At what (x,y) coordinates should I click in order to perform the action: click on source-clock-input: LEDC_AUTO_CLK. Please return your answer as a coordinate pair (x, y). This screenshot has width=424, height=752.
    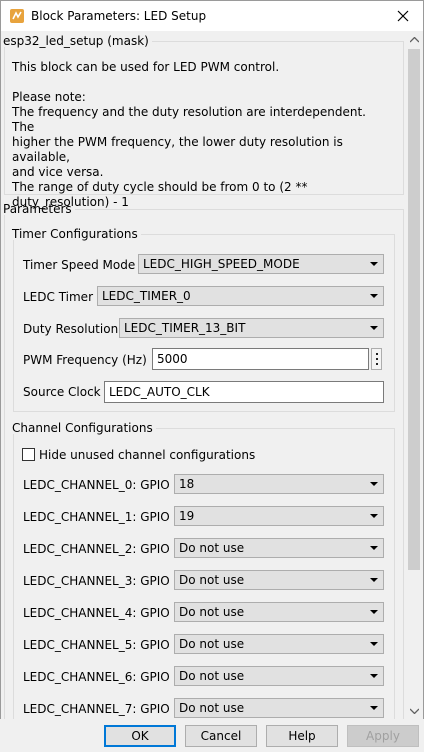
    Looking at the image, I should click on (244, 392).